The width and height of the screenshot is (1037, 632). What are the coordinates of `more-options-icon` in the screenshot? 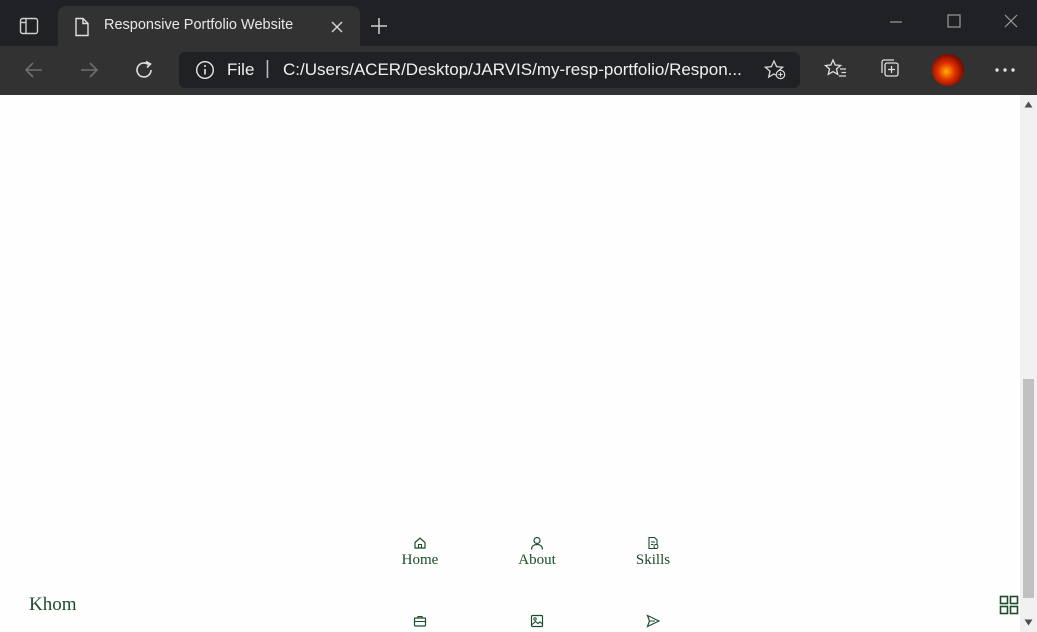 It's located at (1005, 70).